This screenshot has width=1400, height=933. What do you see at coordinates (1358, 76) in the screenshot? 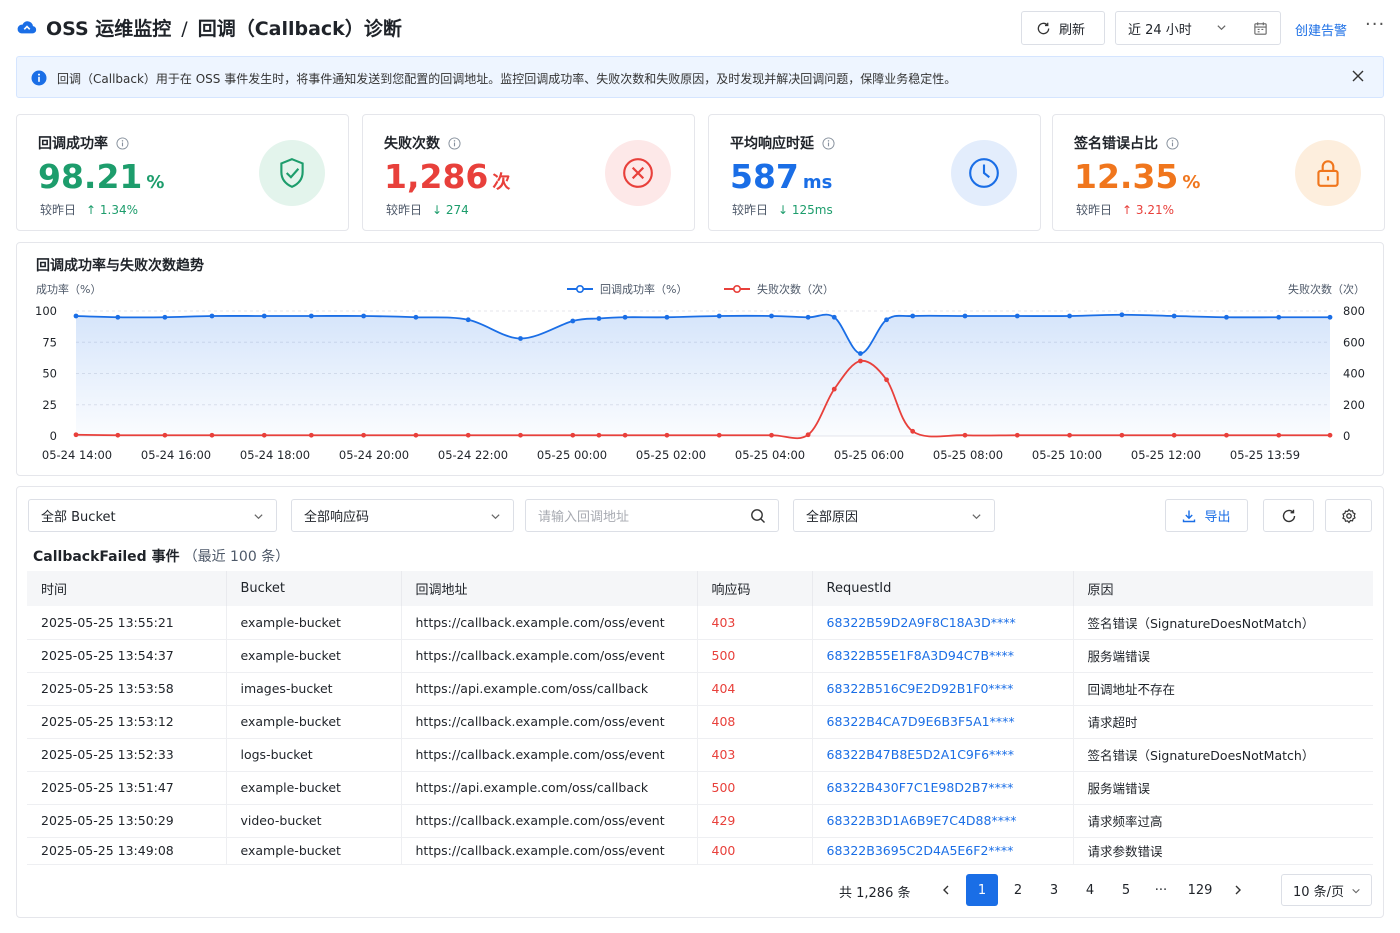
I see `close-icon` at bounding box center [1358, 76].